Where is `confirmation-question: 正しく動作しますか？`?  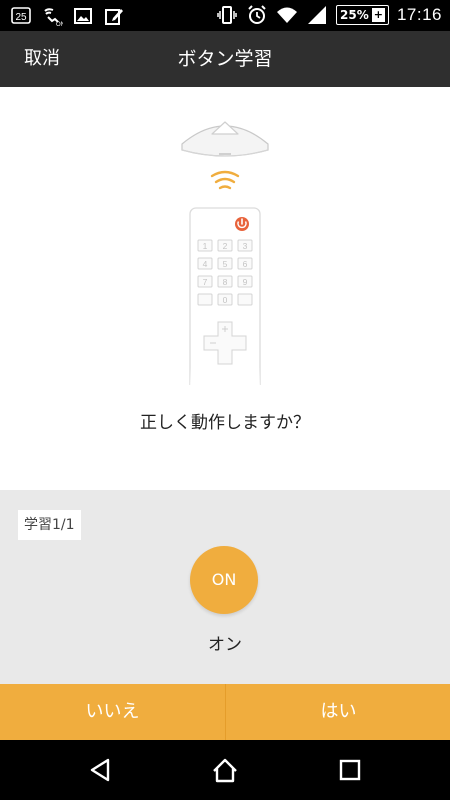
confirmation-question: 正しく動作しますか？ is located at coordinates (225, 423).